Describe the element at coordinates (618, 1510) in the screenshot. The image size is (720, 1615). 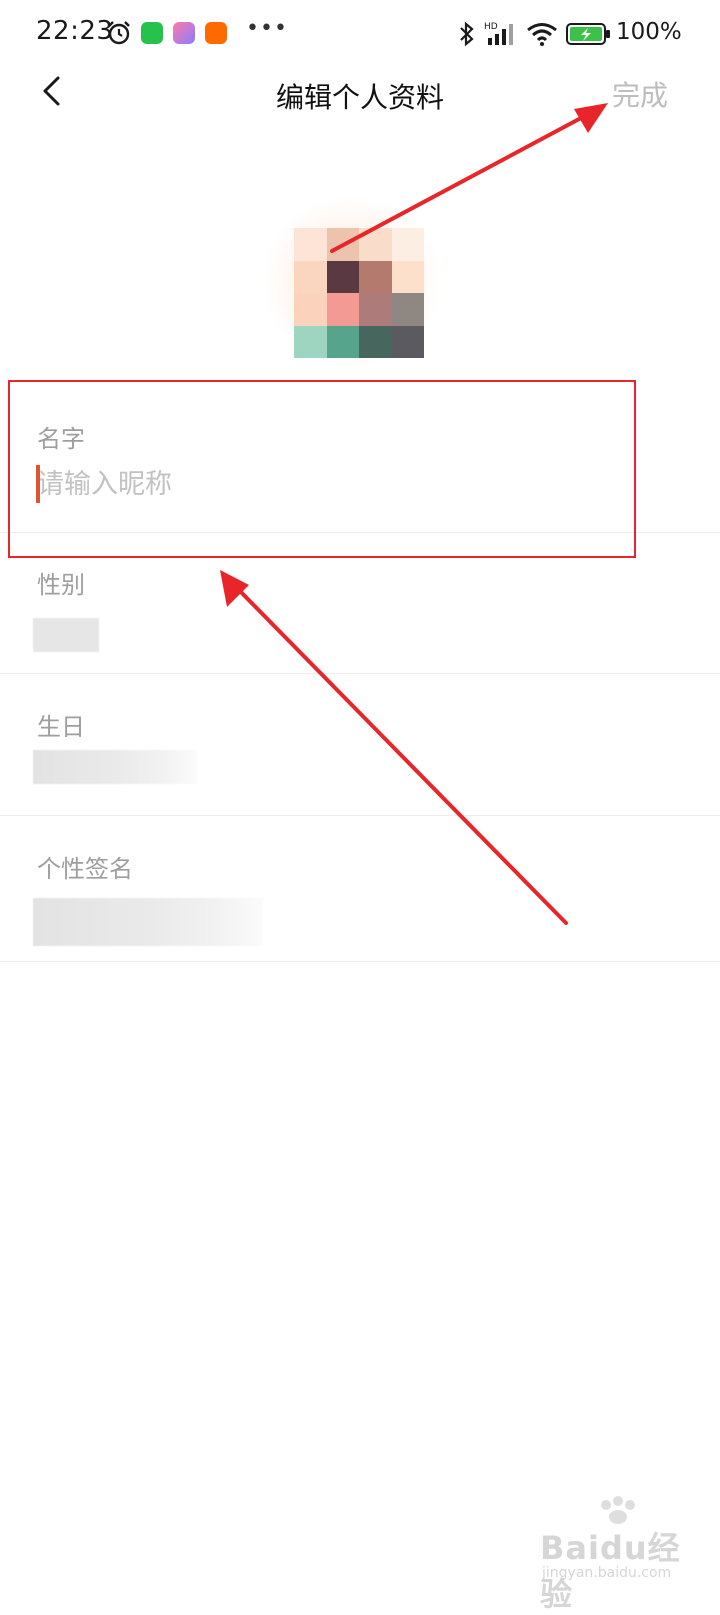
I see `paw-logo-icon` at that location.